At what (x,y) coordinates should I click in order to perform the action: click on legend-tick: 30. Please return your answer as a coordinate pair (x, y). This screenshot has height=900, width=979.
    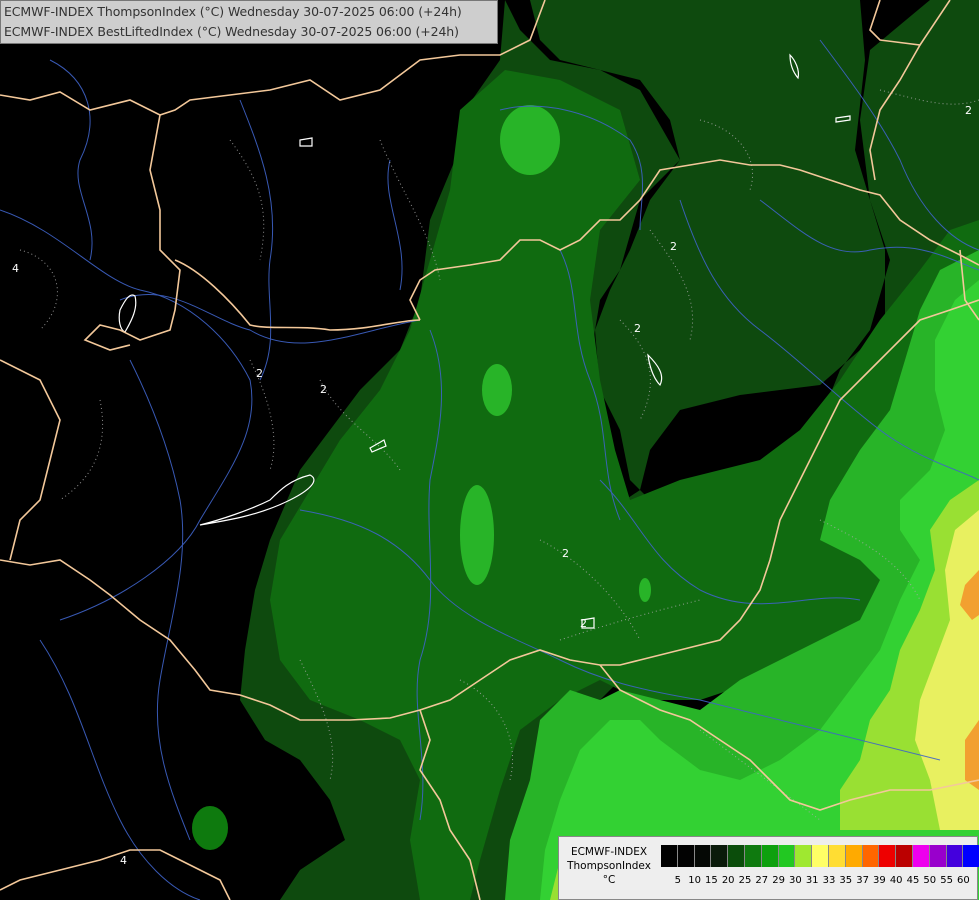
    Looking at the image, I should click on (795, 880).